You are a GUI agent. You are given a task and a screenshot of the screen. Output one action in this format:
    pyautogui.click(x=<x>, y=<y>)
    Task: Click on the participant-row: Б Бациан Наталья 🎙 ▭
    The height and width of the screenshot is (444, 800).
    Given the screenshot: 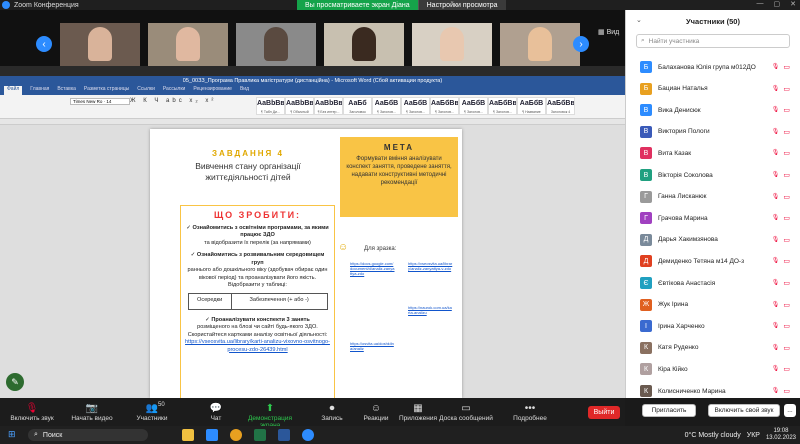 What is the action you would take?
    pyautogui.click(x=715, y=89)
    